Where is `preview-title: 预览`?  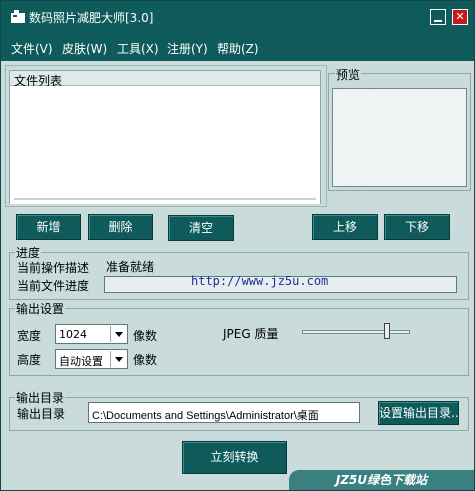
preview-title: 预览 is located at coordinates (348, 74).